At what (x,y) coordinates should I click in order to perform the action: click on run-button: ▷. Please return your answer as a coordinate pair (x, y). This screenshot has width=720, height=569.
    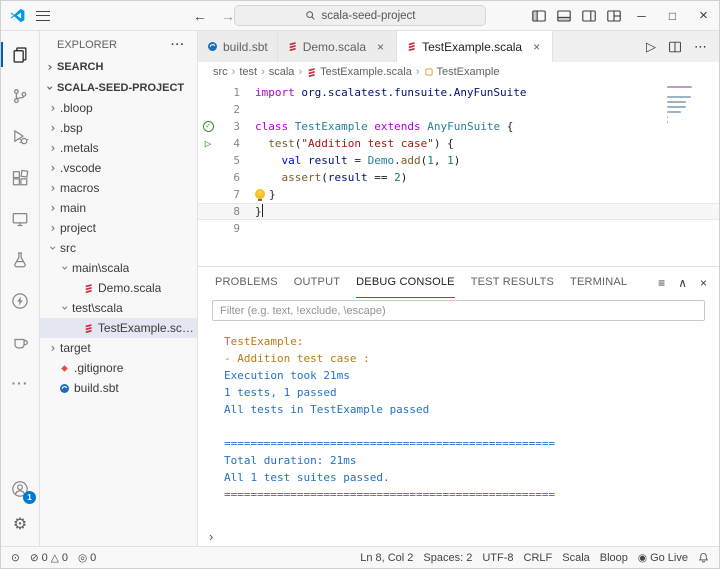
    Looking at the image, I should click on (651, 47).